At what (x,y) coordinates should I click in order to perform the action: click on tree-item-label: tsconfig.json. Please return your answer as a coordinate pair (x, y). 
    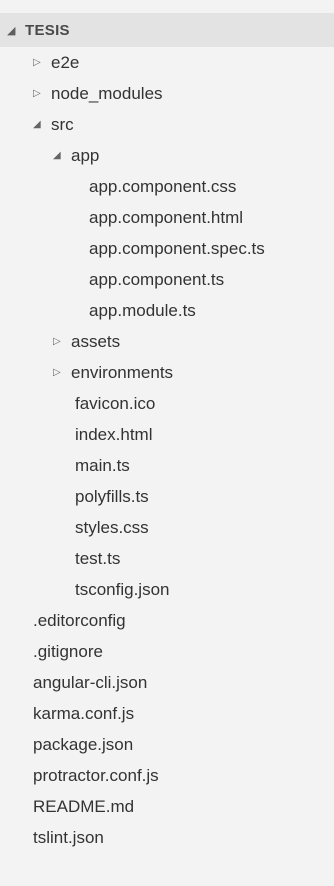
    Looking at the image, I should click on (122, 589).